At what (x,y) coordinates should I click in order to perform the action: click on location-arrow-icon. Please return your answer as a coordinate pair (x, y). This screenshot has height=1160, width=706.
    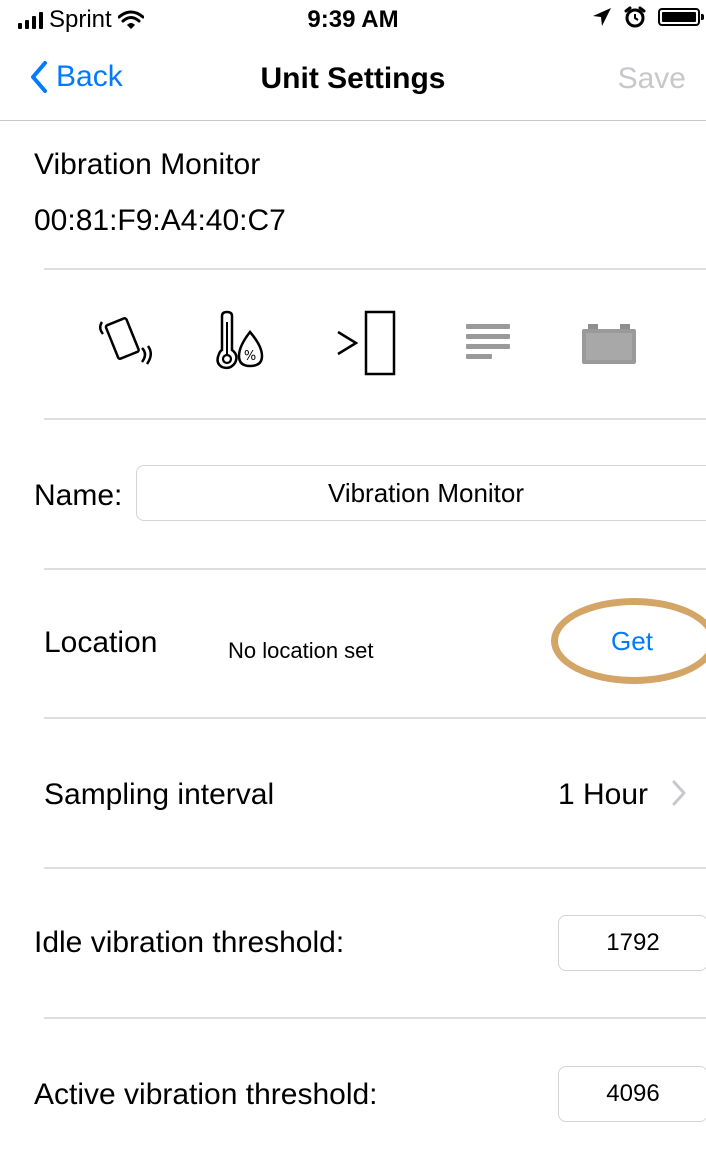
    Looking at the image, I should click on (602, 17).